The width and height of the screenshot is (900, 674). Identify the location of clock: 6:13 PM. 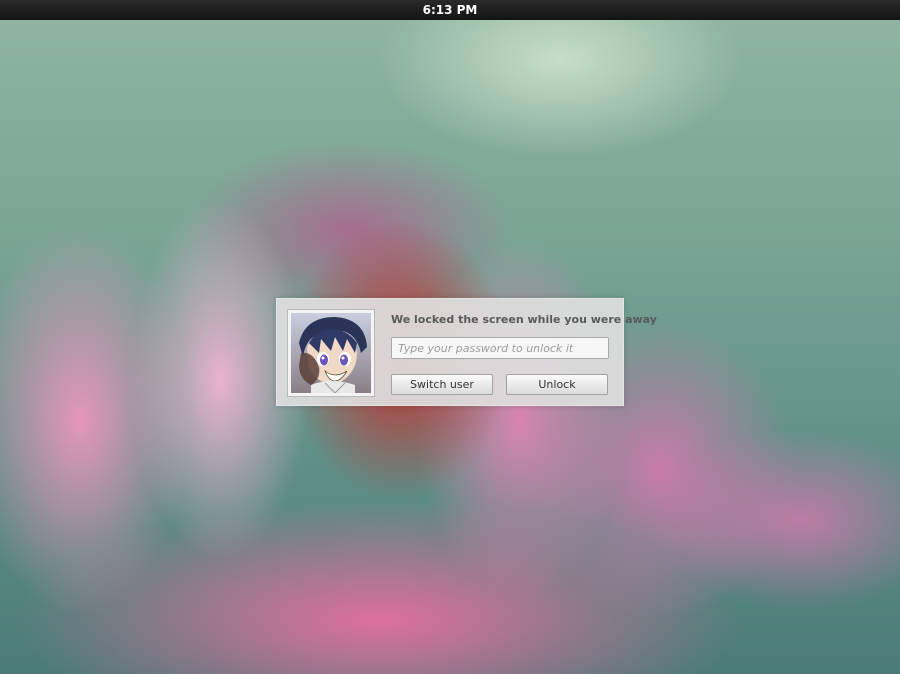
(450, 10).